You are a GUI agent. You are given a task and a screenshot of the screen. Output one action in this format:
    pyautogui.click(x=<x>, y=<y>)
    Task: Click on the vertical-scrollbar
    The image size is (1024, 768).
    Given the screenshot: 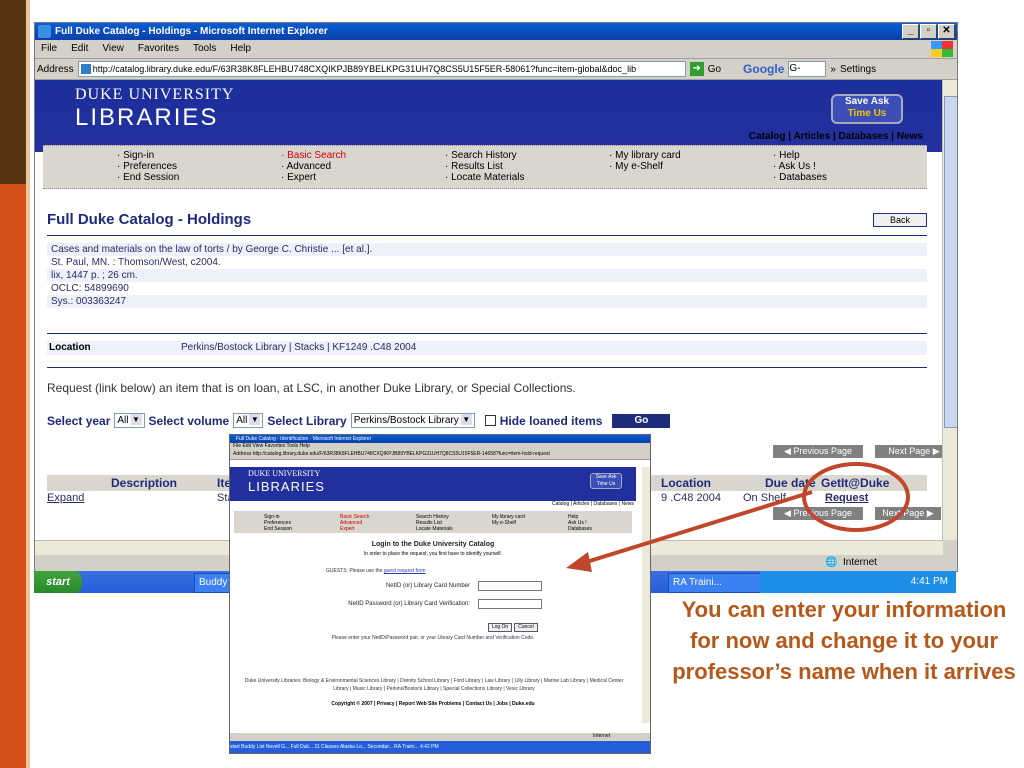 What is the action you would take?
    pyautogui.click(x=949, y=310)
    